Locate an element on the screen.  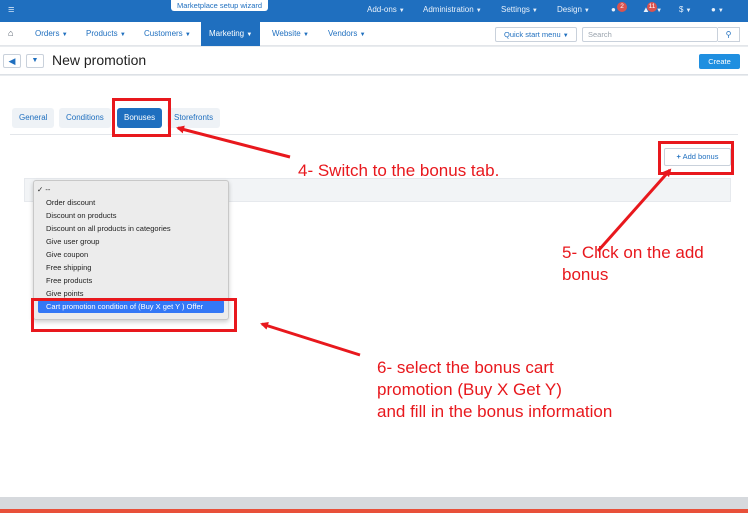
tab-conditions: Conditions is located at coordinates (85, 118).